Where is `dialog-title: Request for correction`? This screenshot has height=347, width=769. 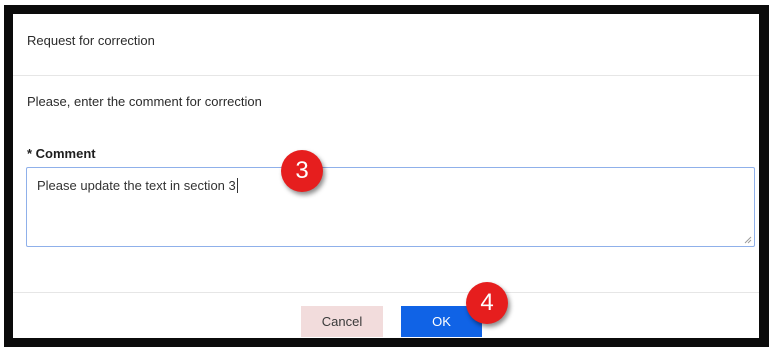
dialog-title: Request for correction is located at coordinates (91, 40).